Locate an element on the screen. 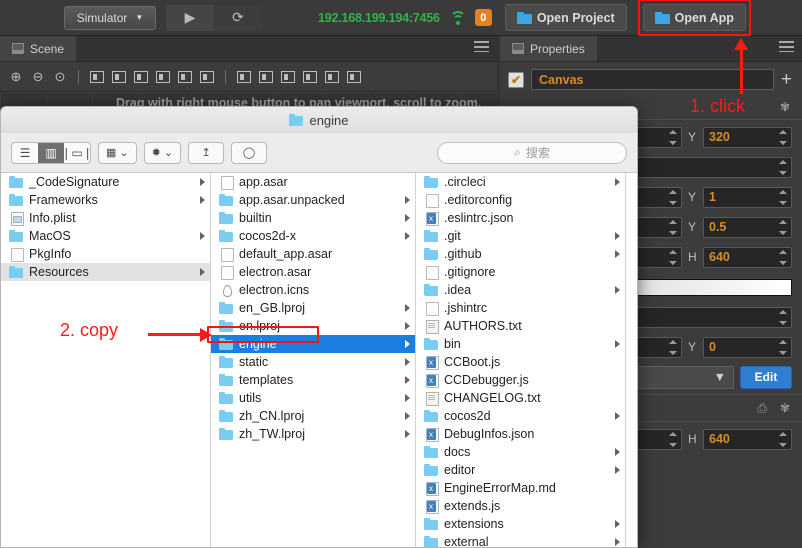 The width and height of the screenshot is (802, 548). finder-row: .github is located at coordinates (520, 254).